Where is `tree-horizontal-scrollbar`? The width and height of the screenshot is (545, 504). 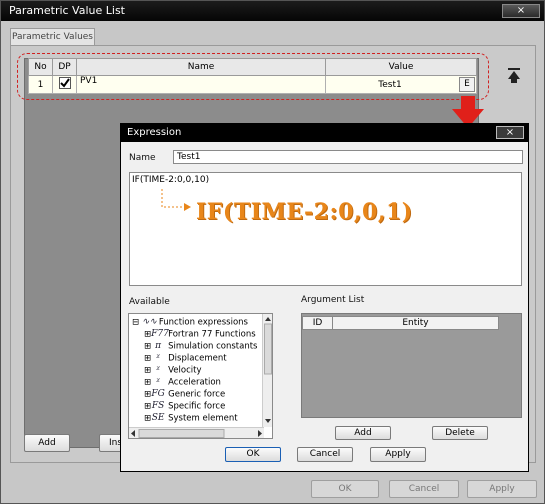
tree-horizontal-scrollbar is located at coordinates (196, 432).